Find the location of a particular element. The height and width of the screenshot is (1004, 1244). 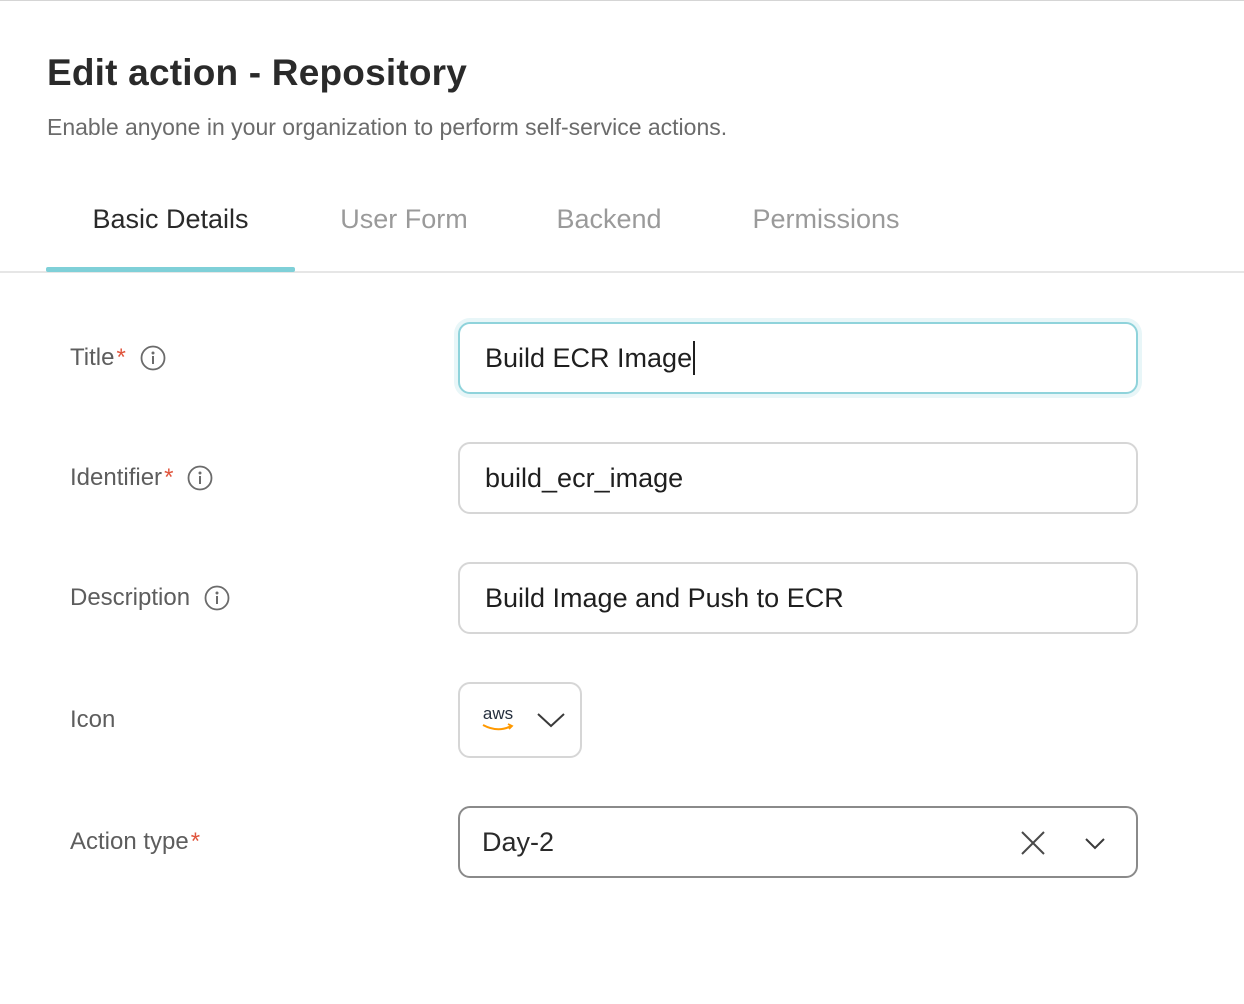

identifier-input-value: build_ecr_image is located at coordinates (584, 477).